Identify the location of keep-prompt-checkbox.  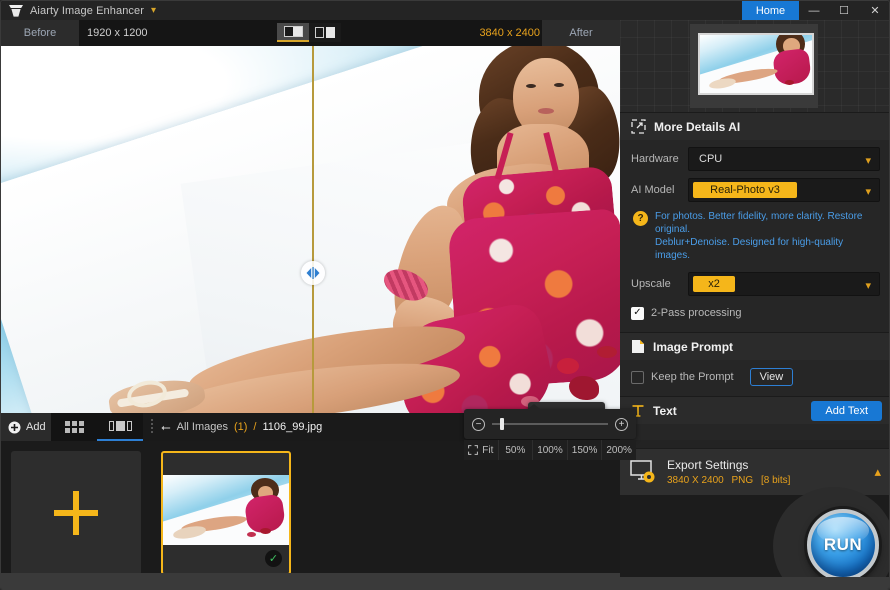
(637, 377).